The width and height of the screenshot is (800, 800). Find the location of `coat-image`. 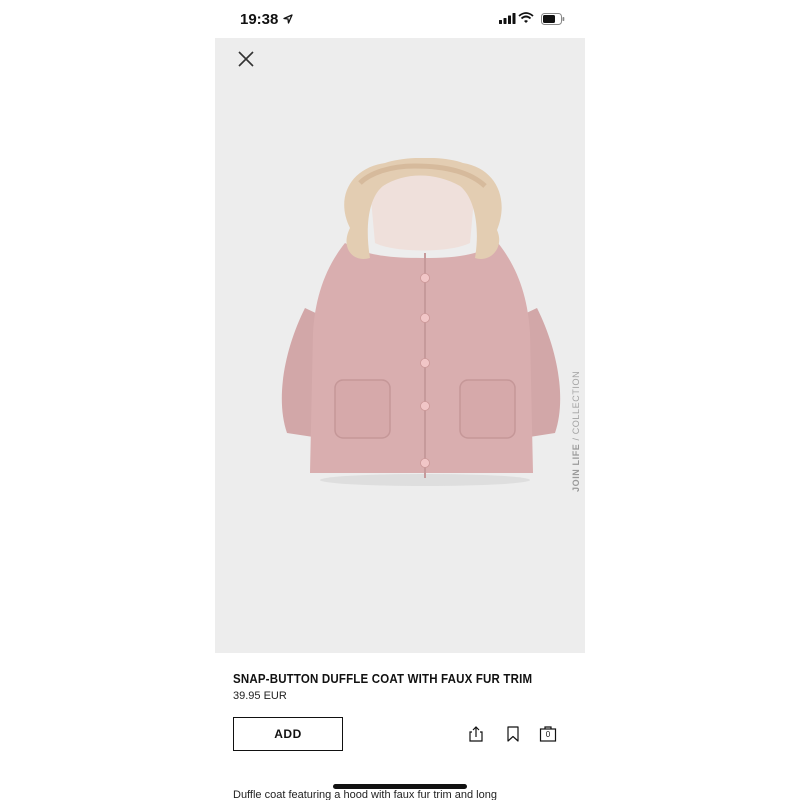

coat-image is located at coordinates (421, 322).